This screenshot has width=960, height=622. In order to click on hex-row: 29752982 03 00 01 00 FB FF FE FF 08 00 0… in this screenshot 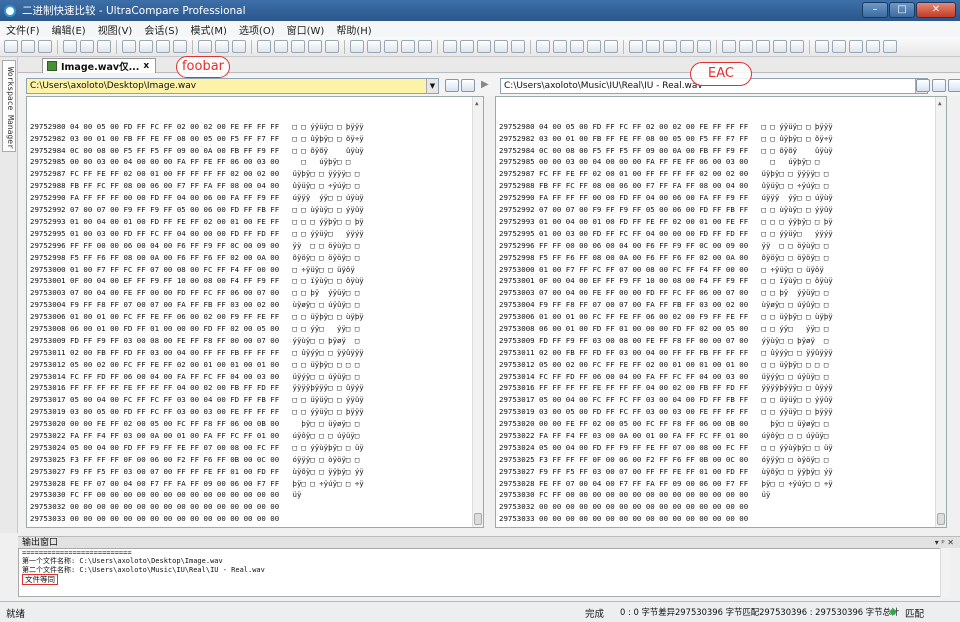, I will do `click(666, 138)`.